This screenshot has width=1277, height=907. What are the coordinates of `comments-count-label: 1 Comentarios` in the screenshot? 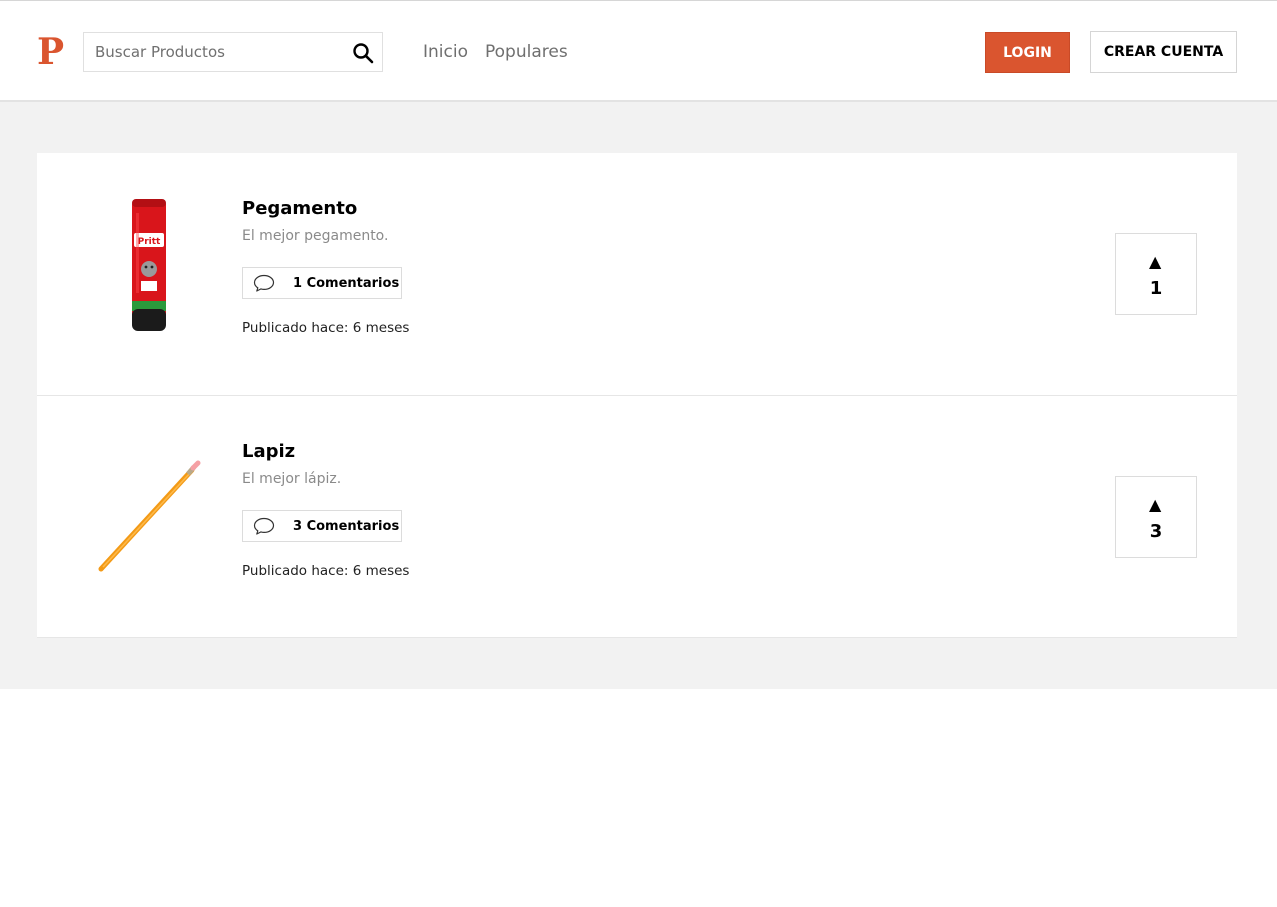 It's located at (346, 283).